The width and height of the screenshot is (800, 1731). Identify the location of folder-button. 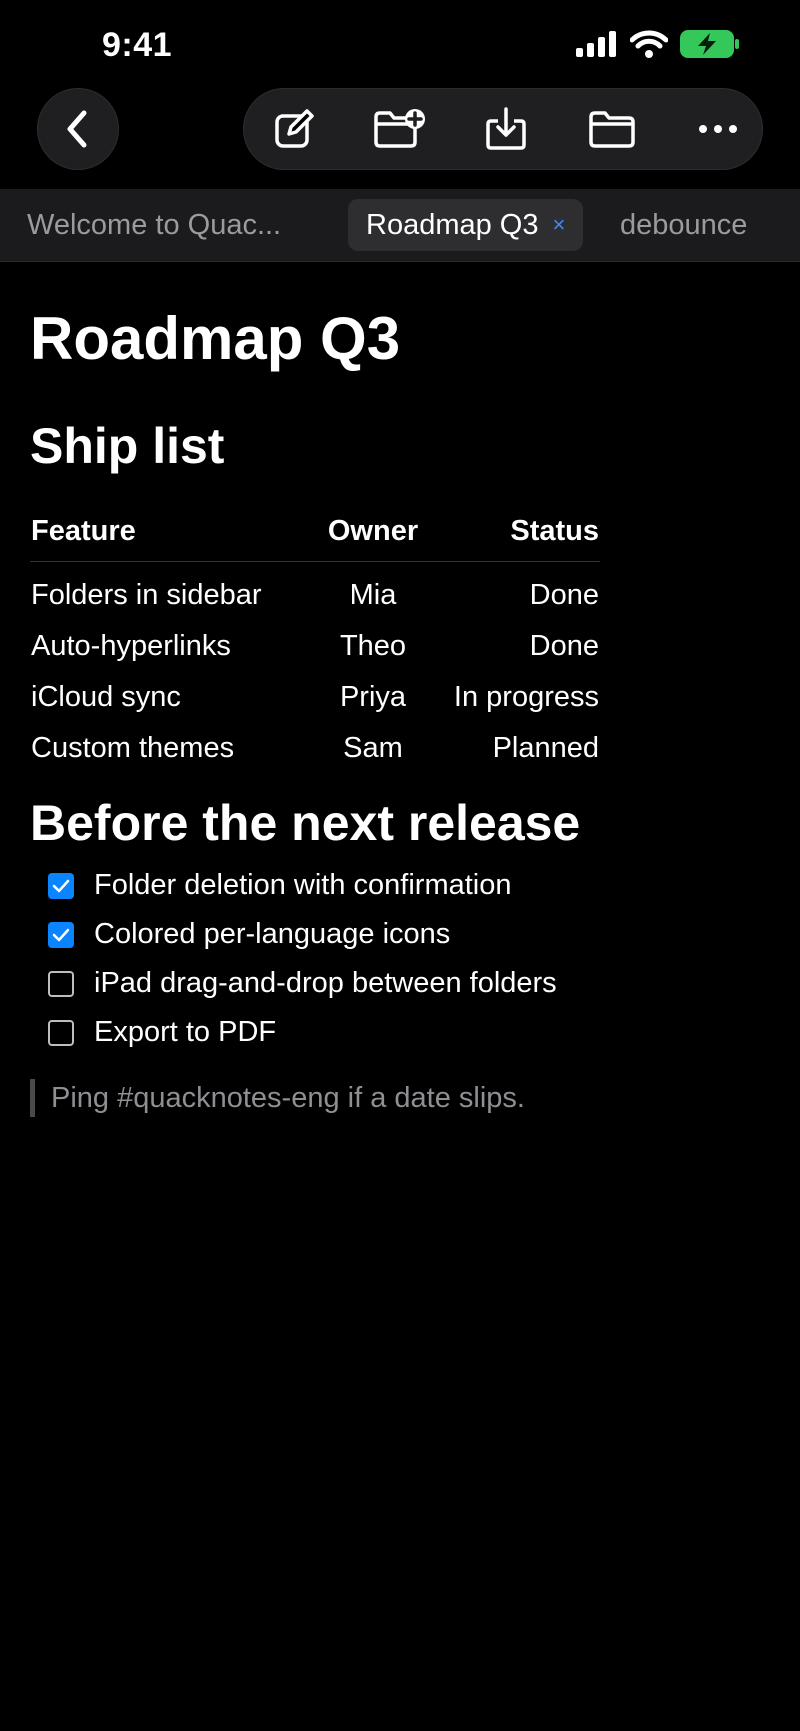
(612, 129).